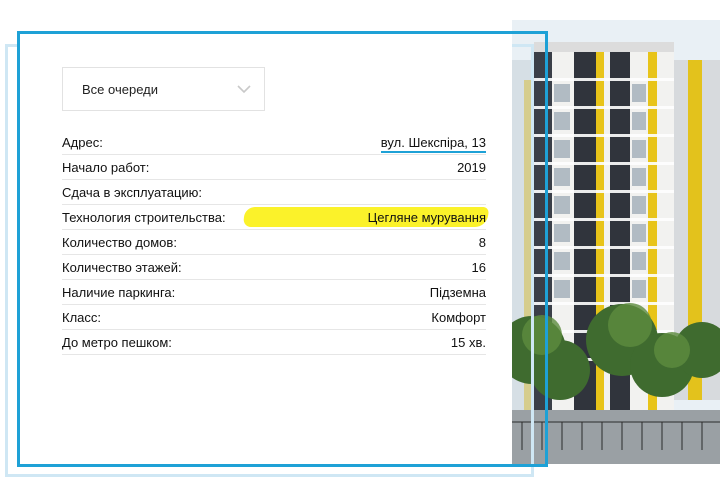 Image resolution: width=720 pixels, height=493 pixels. I want to click on detail-label: Адрес:, so click(82, 142).